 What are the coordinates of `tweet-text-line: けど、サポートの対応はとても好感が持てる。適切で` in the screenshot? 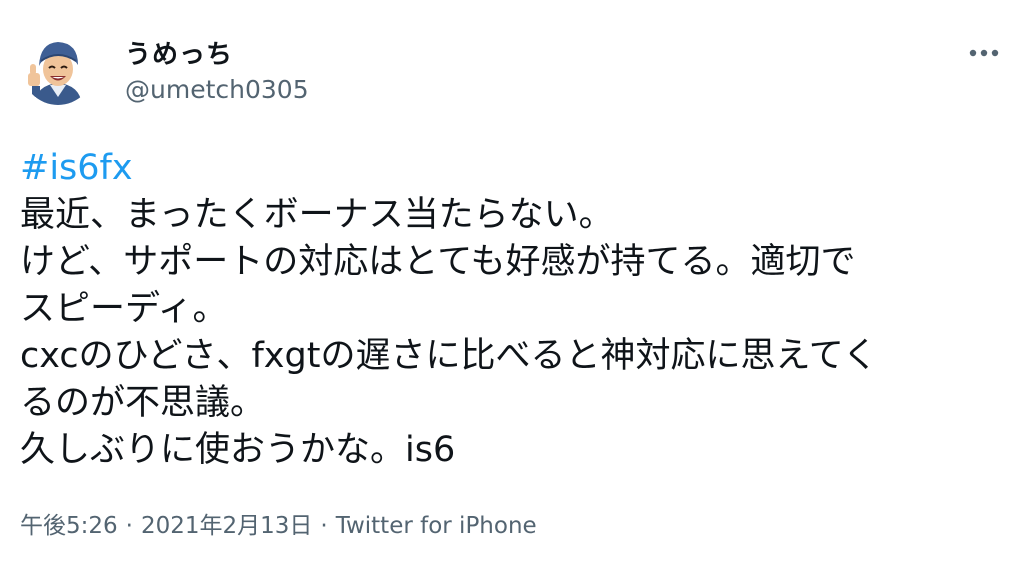 It's located at (438, 262).